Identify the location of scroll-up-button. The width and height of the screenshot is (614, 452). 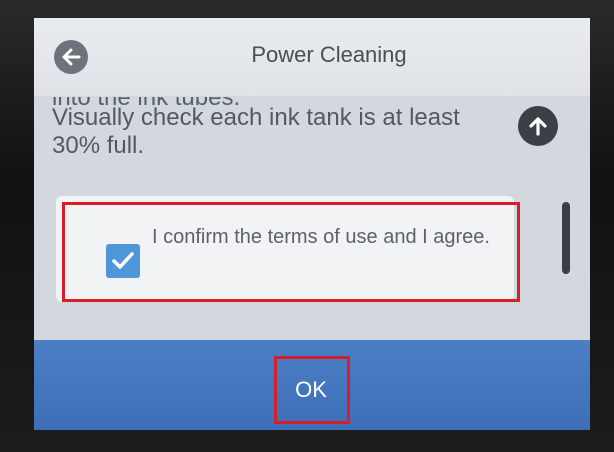
(538, 126).